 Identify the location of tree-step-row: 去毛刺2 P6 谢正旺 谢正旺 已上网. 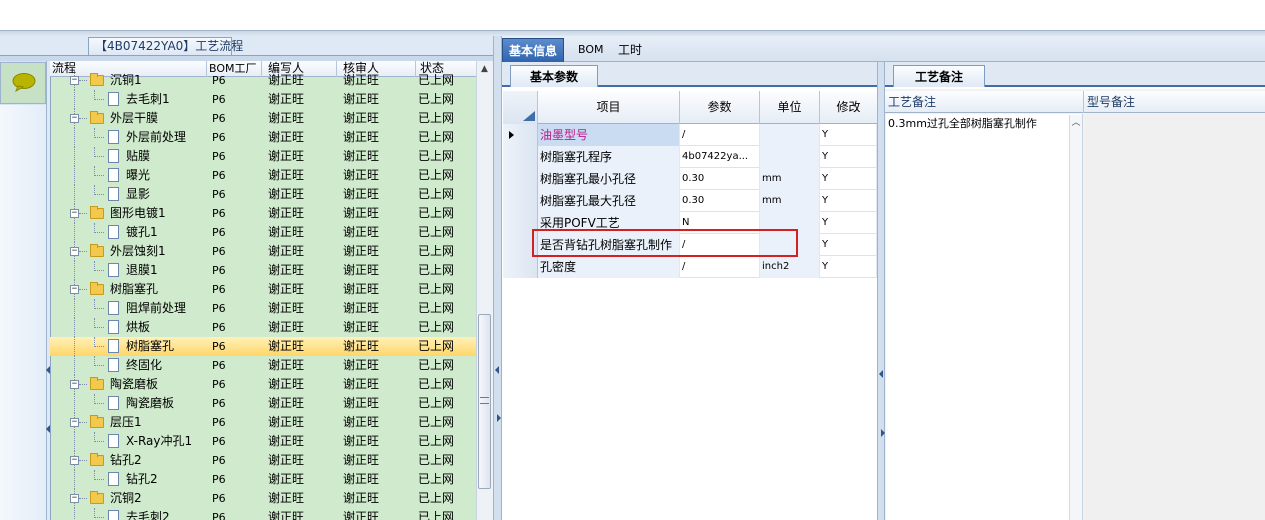
(263, 514).